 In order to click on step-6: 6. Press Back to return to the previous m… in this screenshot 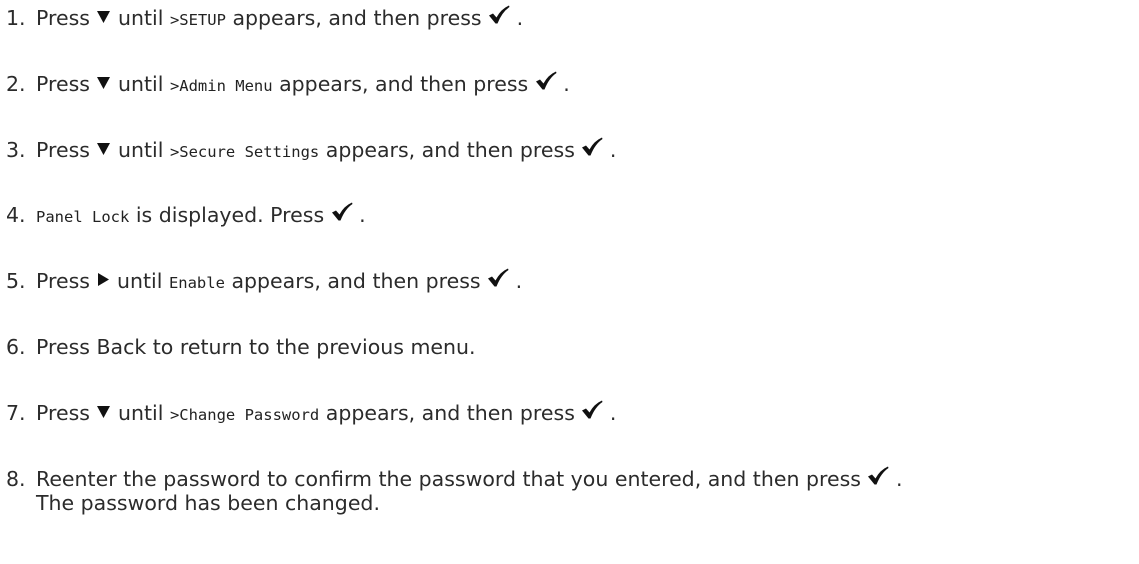, I will do `click(241, 347)`.